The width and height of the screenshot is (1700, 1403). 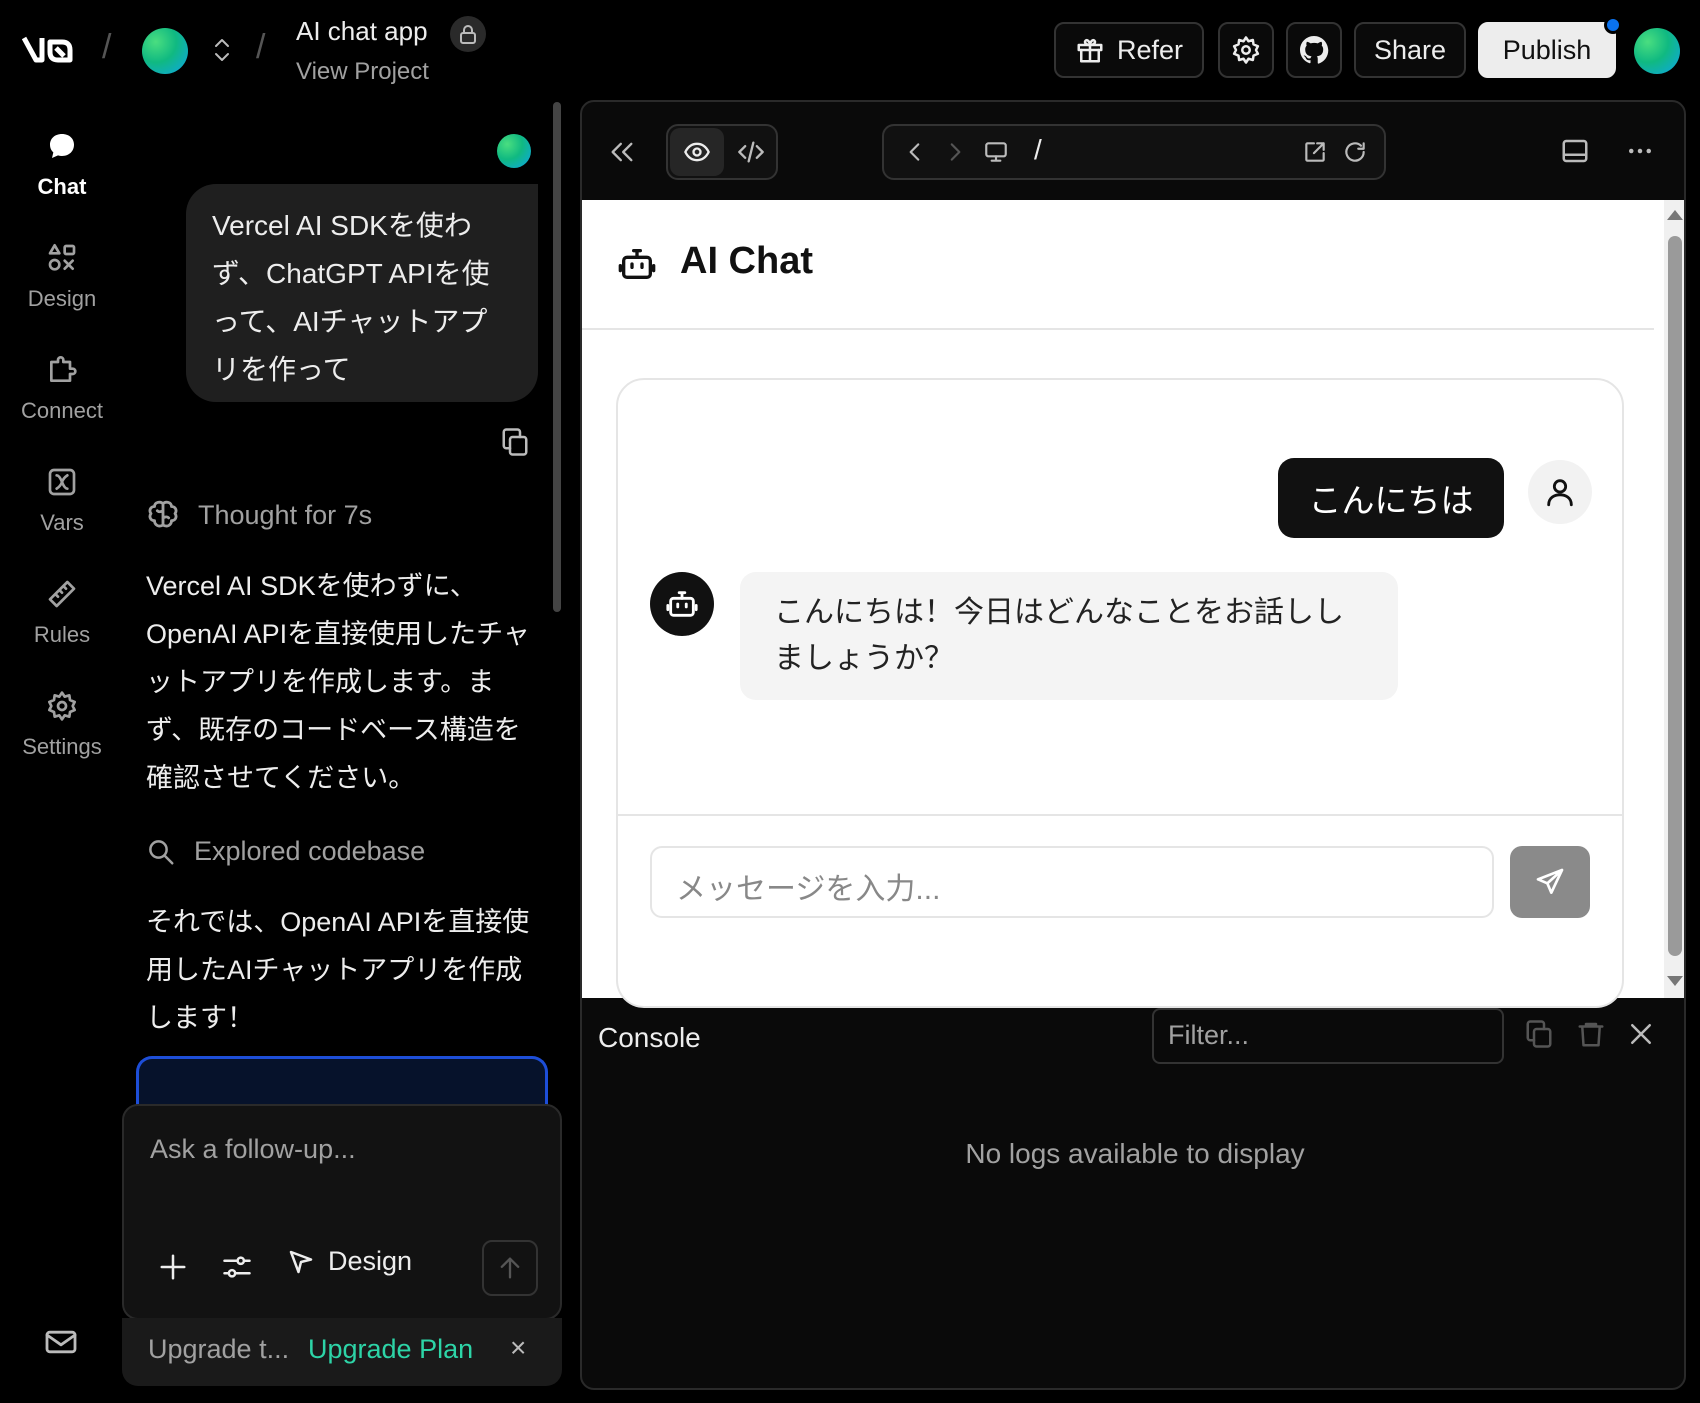 I want to click on clear-logs-button, so click(x=1591, y=1034).